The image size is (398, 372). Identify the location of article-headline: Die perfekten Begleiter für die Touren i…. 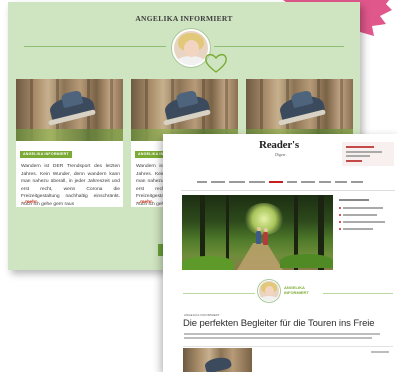
(279, 323).